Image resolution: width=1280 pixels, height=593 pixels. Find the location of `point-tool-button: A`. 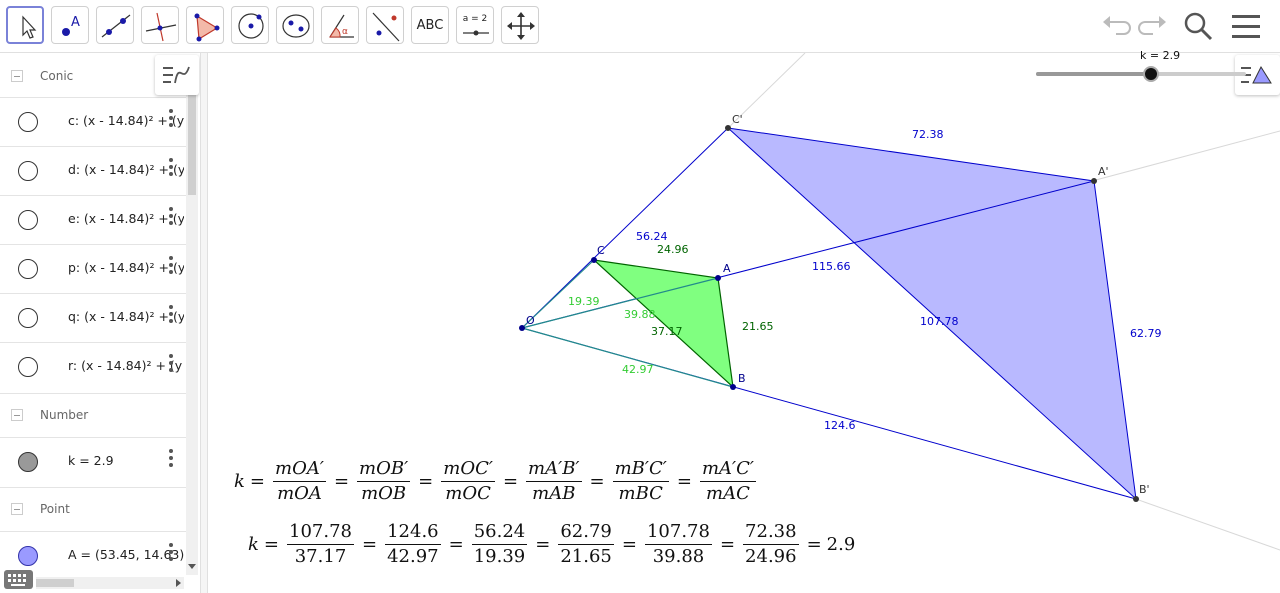

point-tool-button: A is located at coordinates (70, 25).